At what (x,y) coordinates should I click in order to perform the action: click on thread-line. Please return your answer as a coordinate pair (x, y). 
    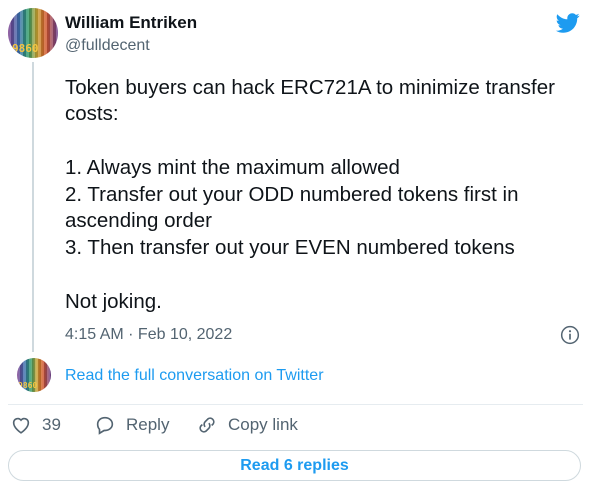
    Looking at the image, I should click on (33, 207).